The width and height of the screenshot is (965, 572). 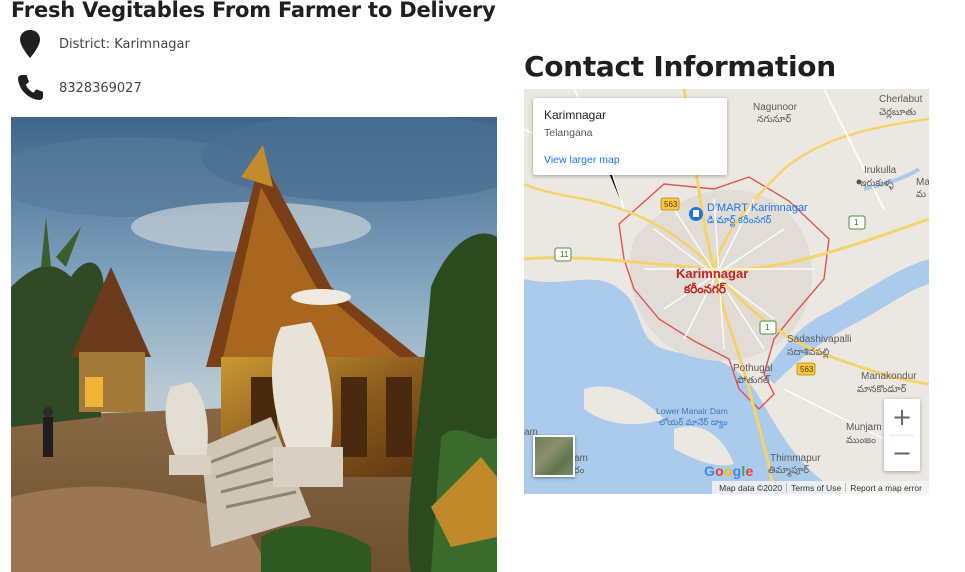 What do you see at coordinates (882, 389) in the screenshot?
I see `map-label-manakondur-te: మానకొండూర్` at bounding box center [882, 389].